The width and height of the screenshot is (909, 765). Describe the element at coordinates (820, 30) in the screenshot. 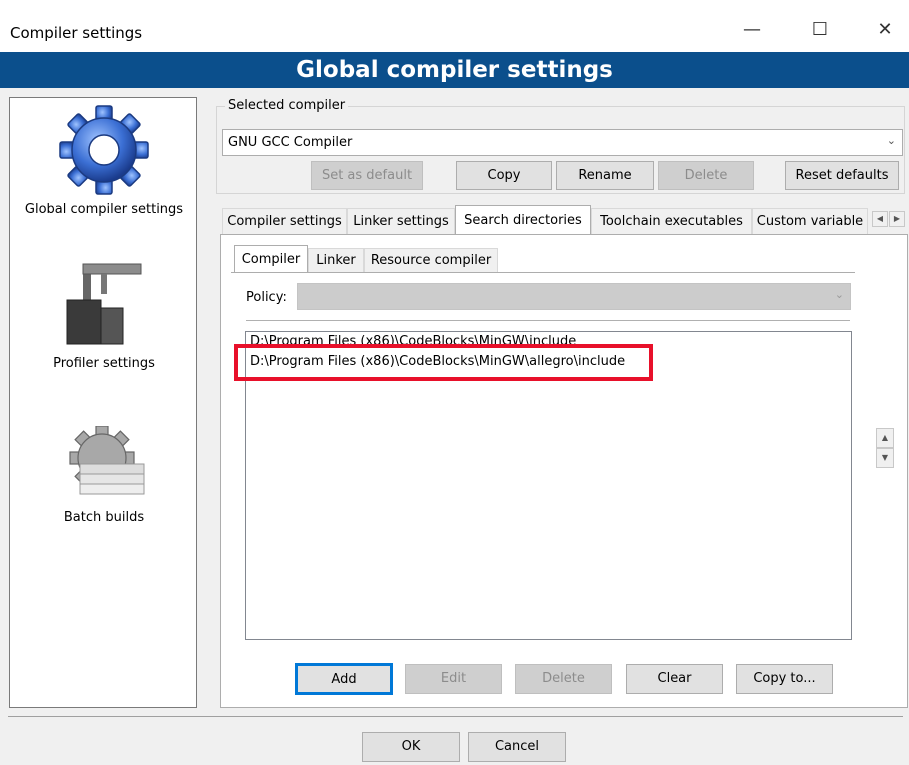

I see `maximize-icon: ☐` at that location.